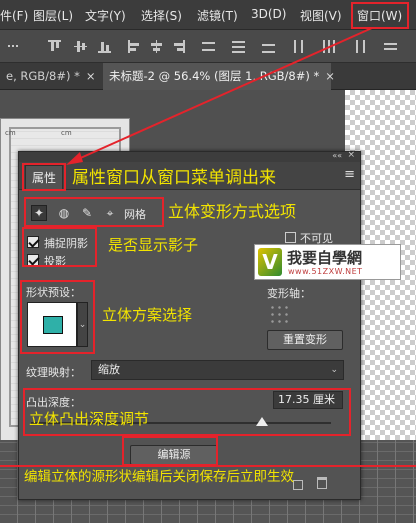 This screenshot has height=523, width=416. Describe the element at coordinates (153, 245) in the screenshot. I see `annotation-show-shadow: 是否显示影子` at that location.